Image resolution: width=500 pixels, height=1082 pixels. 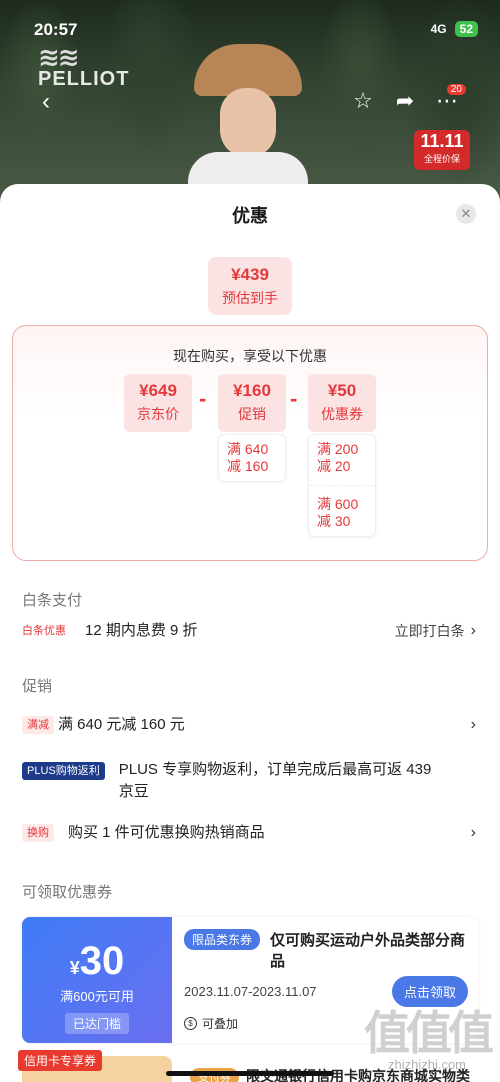 What do you see at coordinates (441, 159) in the screenshot?
I see `promo-price-protect-label: 全程价保` at bounding box center [441, 159].